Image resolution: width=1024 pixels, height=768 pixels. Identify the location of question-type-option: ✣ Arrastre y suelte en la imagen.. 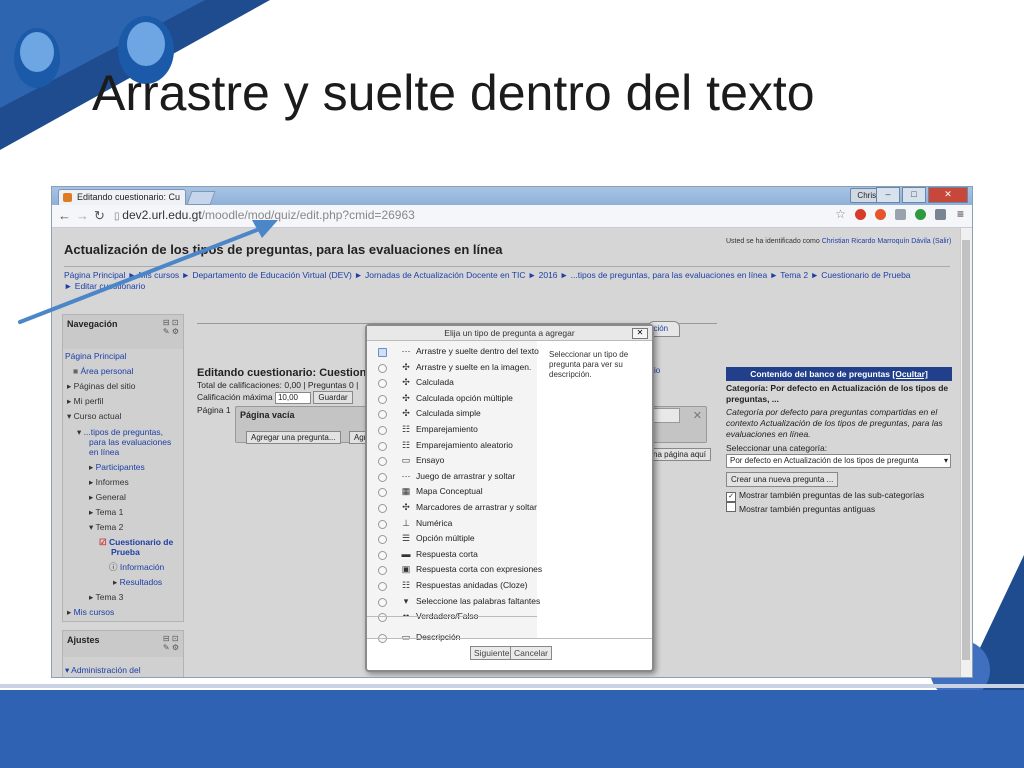
(452, 367).